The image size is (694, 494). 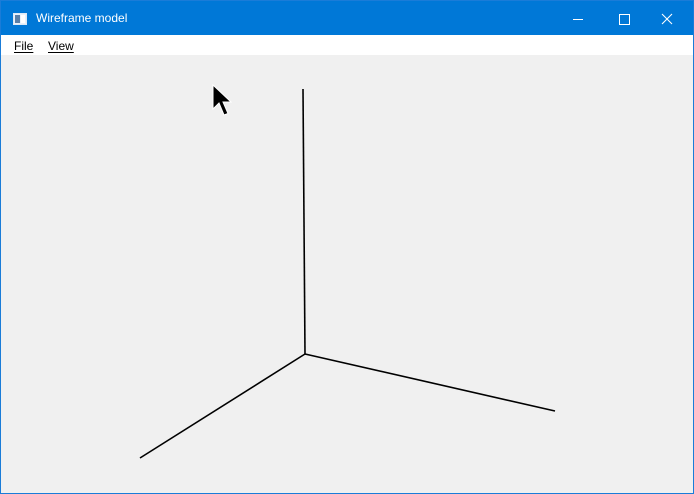 I want to click on axis-left-line, so click(x=222, y=406).